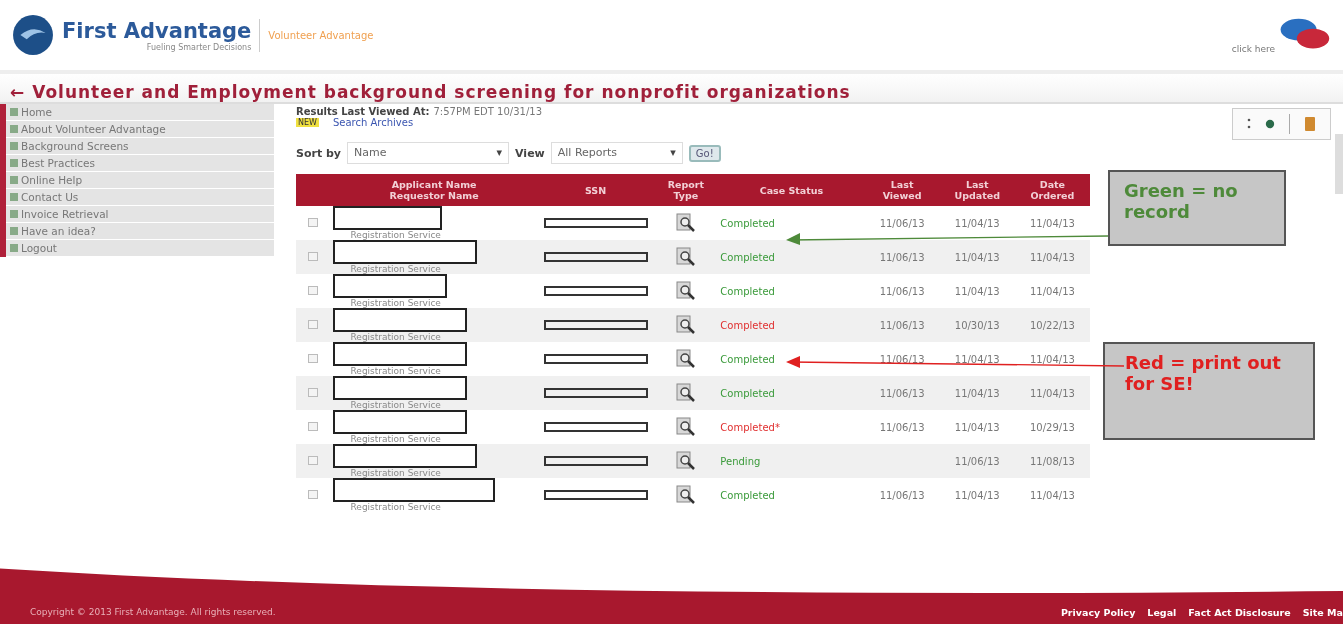 This screenshot has height=624, width=1343. I want to click on footer-link: Fact Act Disclosure, so click(1239, 612).